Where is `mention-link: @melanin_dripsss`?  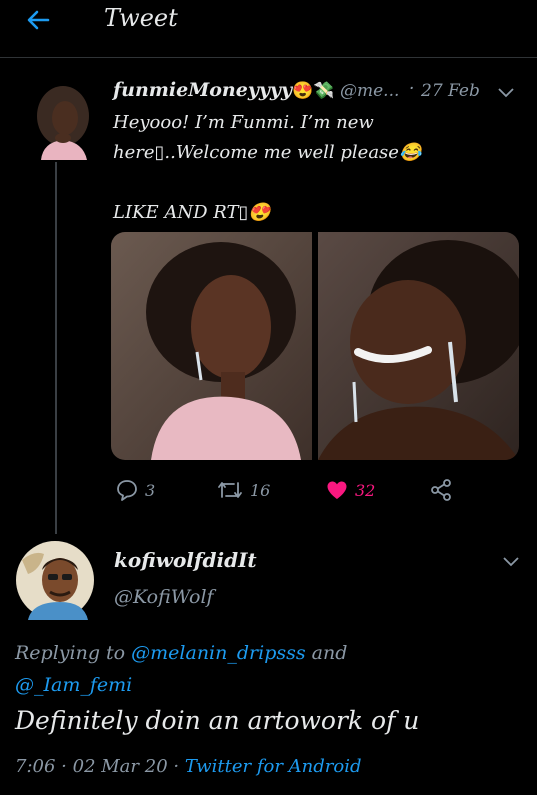
mention-link: @melanin_dripsss is located at coordinates (218, 653).